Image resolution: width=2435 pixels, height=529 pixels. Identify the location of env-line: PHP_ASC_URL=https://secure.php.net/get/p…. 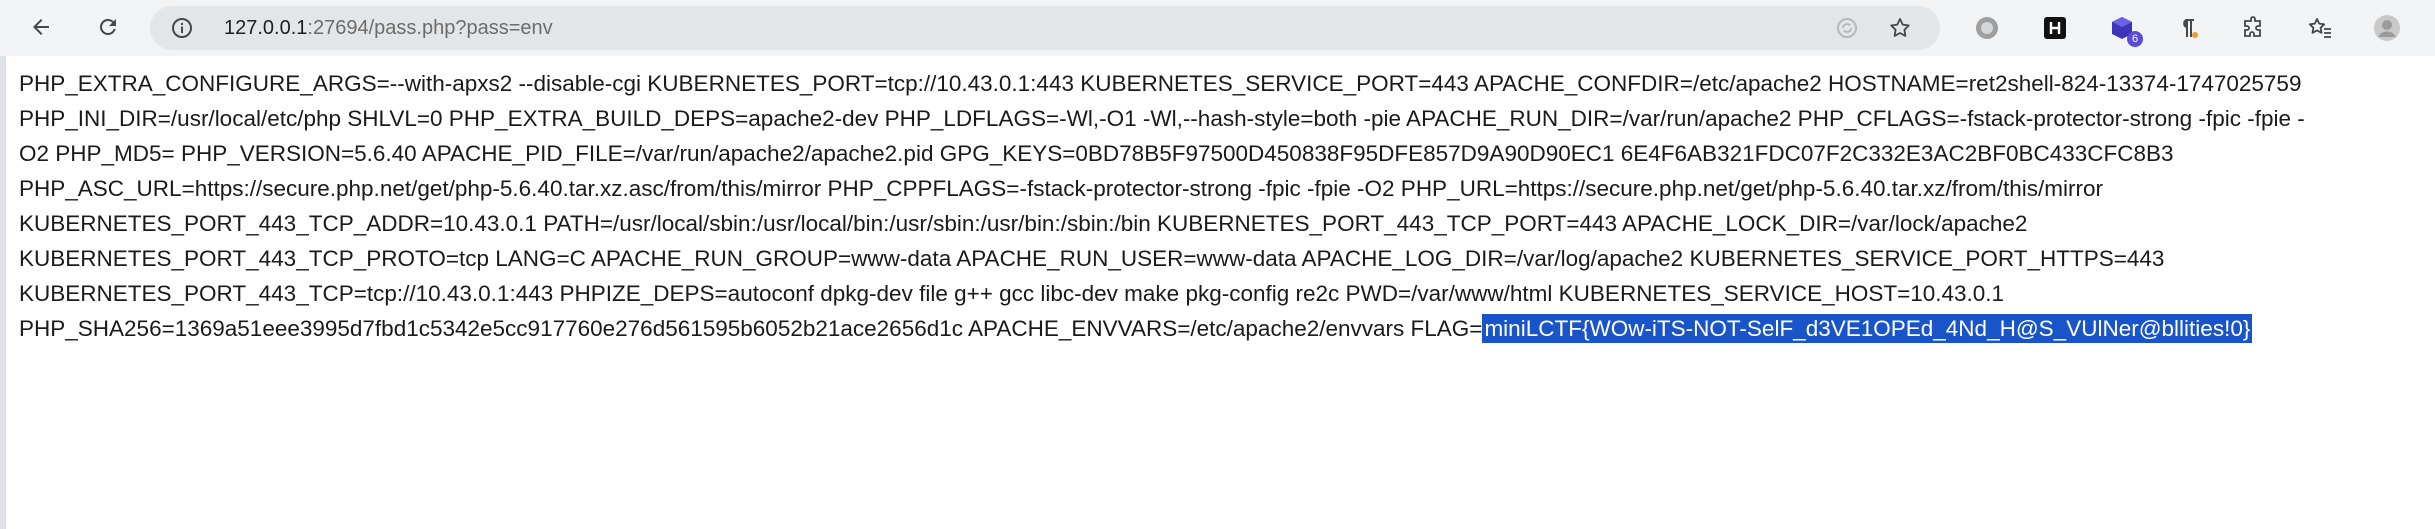
(1061, 188).